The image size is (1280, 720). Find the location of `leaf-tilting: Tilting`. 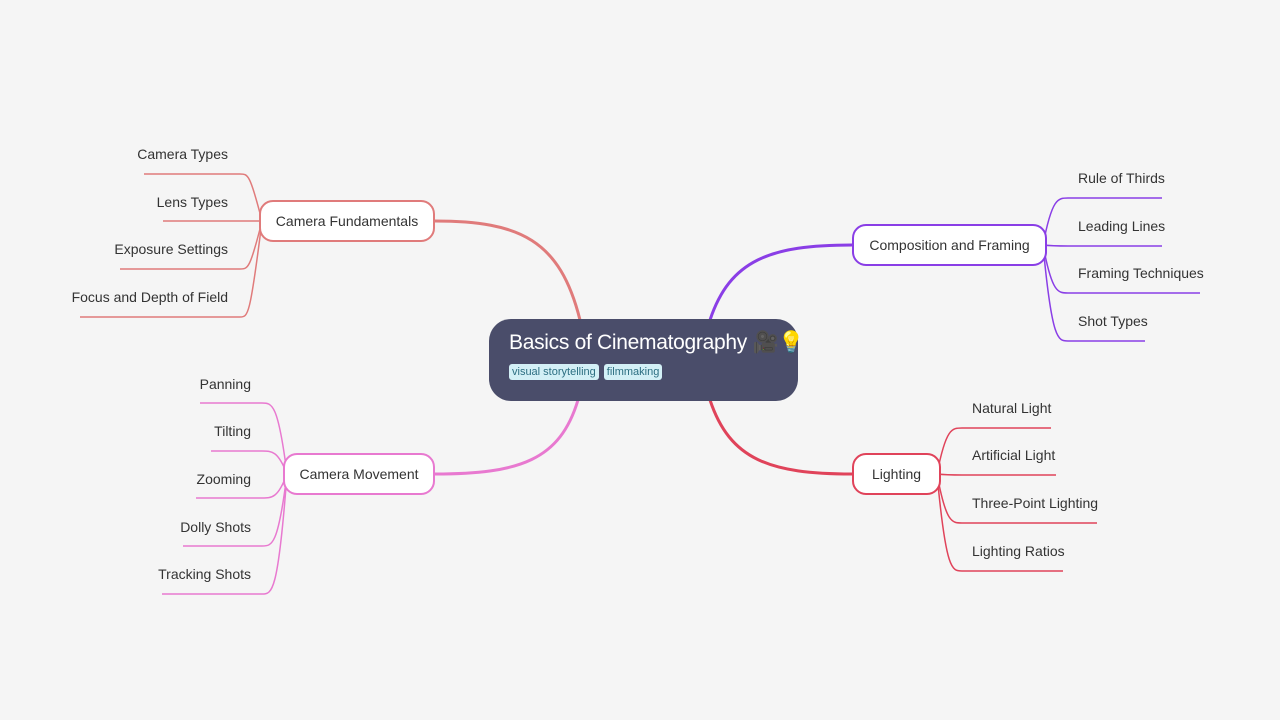

leaf-tilting: Tilting is located at coordinates (232, 431).